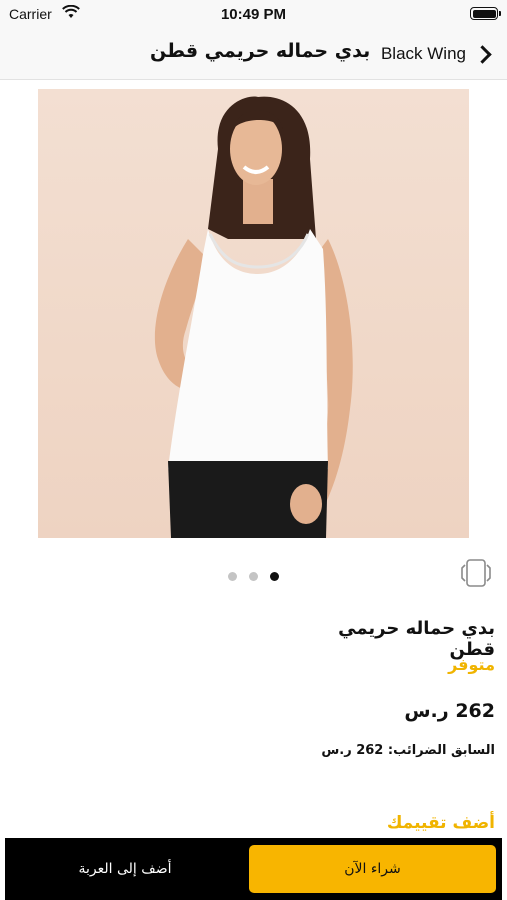 This screenshot has height=900, width=507. What do you see at coordinates (482, 54) in the screenshot?
I see `chevron-right-icon` at bounding box center [482, 54].